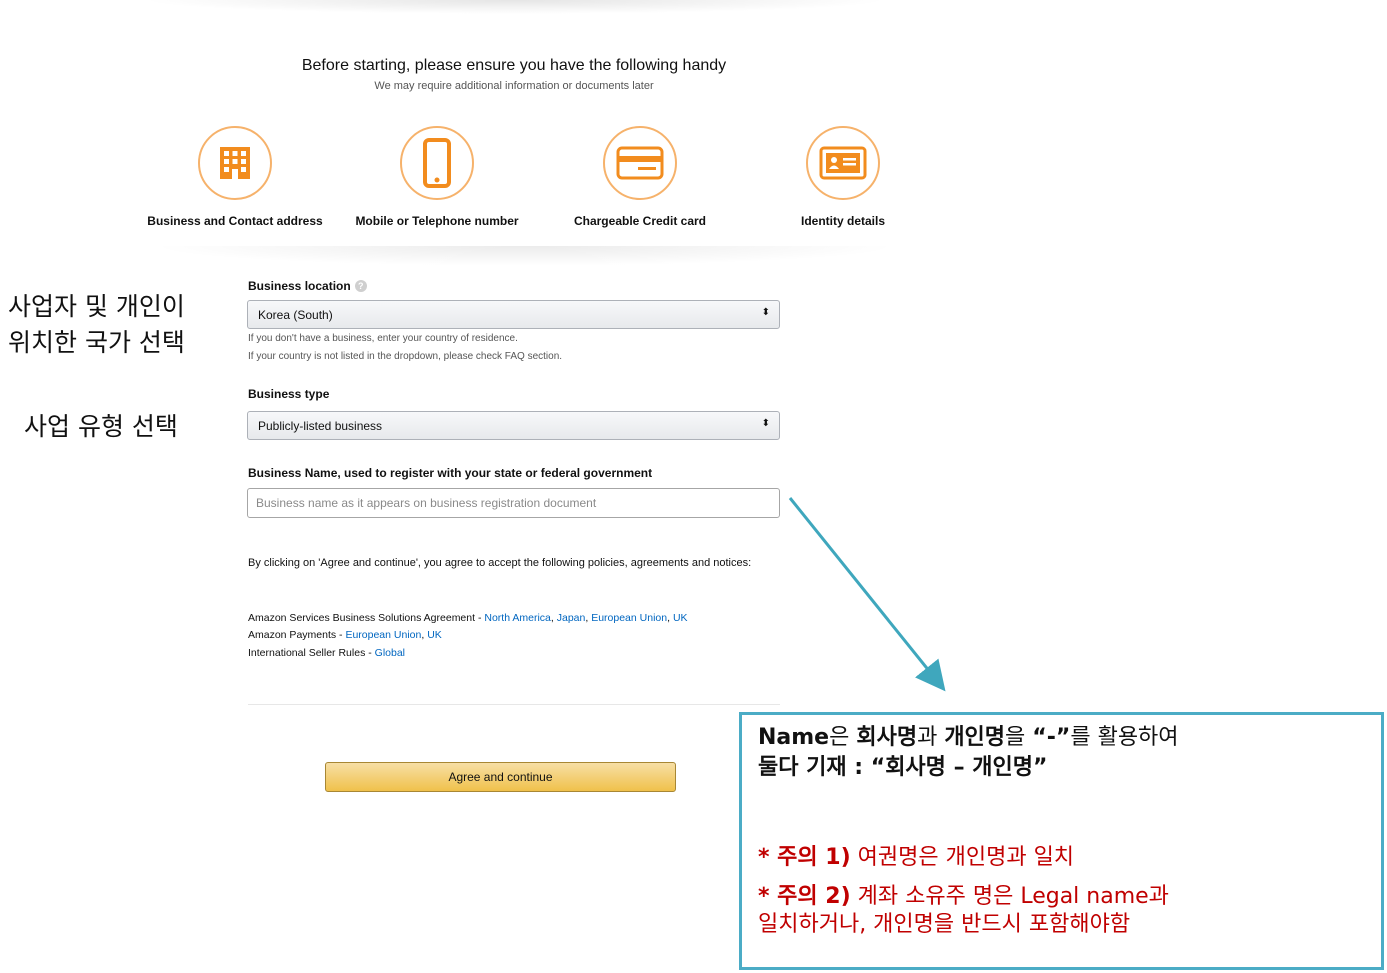 The image size is (1387, 973). Describe the element at coordinates (968, 737) in the screenshot. I see `callout-line-1: Name은 회사명과 개인명을 “-”를 활용하여` at that location.